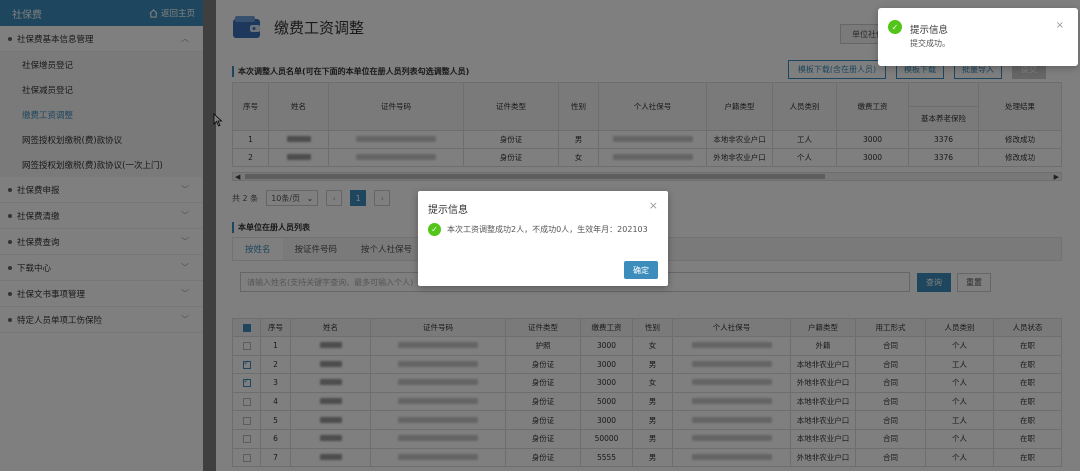 The height and width of the screenshot is (471, 1080). What do you see at coordinates (929, 30) in the screenshot?
I see `toast-title: 提示信息` at bounding box center [929, 30].